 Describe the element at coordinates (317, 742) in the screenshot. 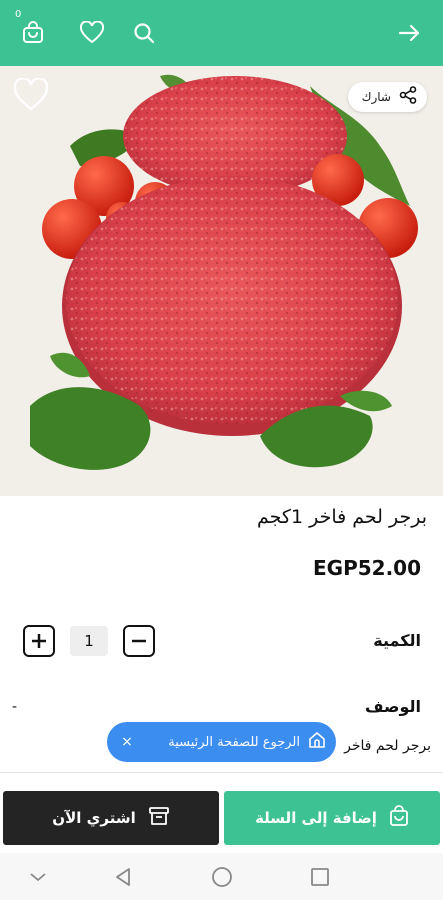

I see `home-icon` at that location.